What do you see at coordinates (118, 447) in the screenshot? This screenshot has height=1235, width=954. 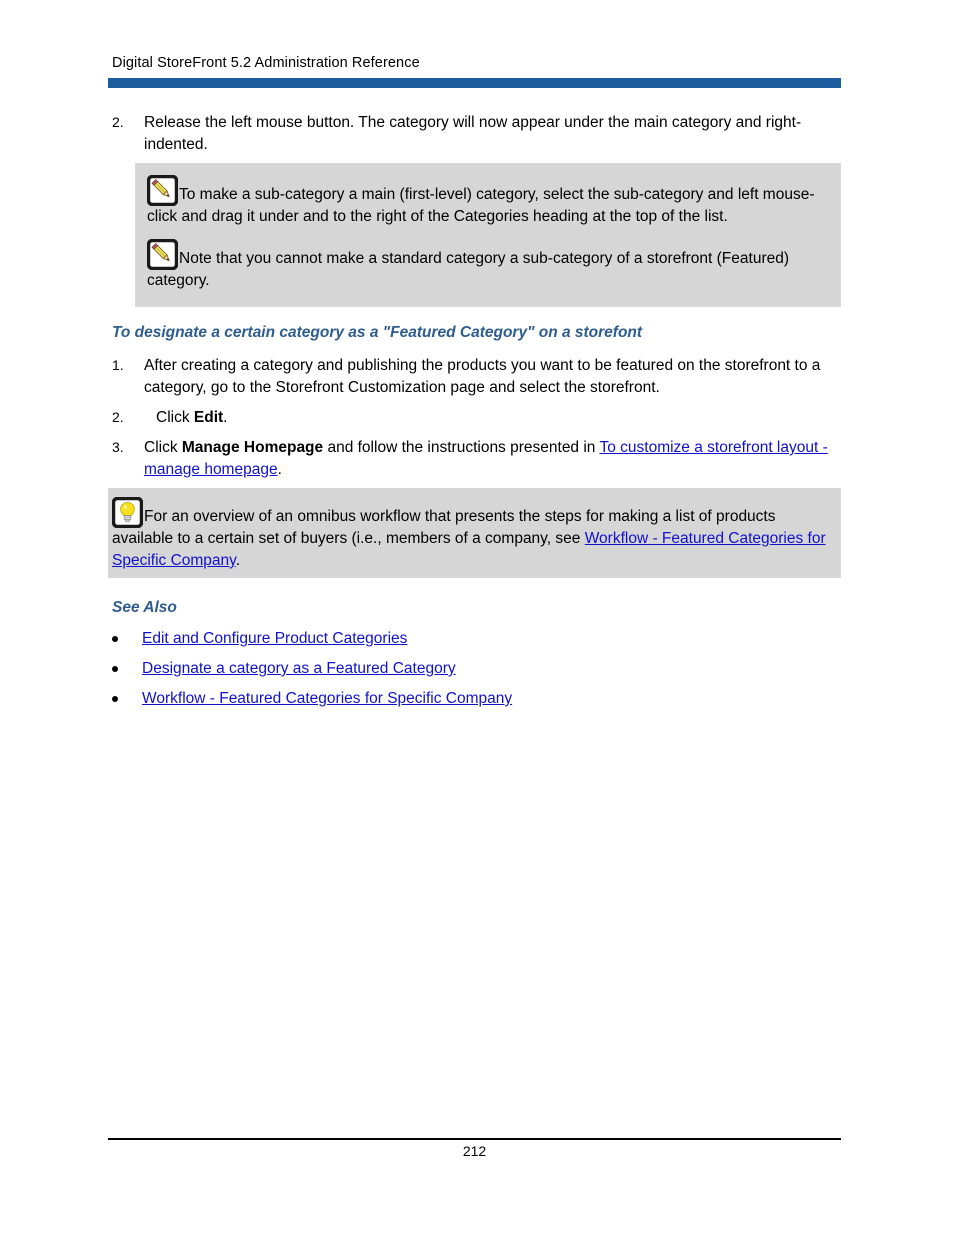 I see `list-marker: 3.` at bounding box center [118, 447].